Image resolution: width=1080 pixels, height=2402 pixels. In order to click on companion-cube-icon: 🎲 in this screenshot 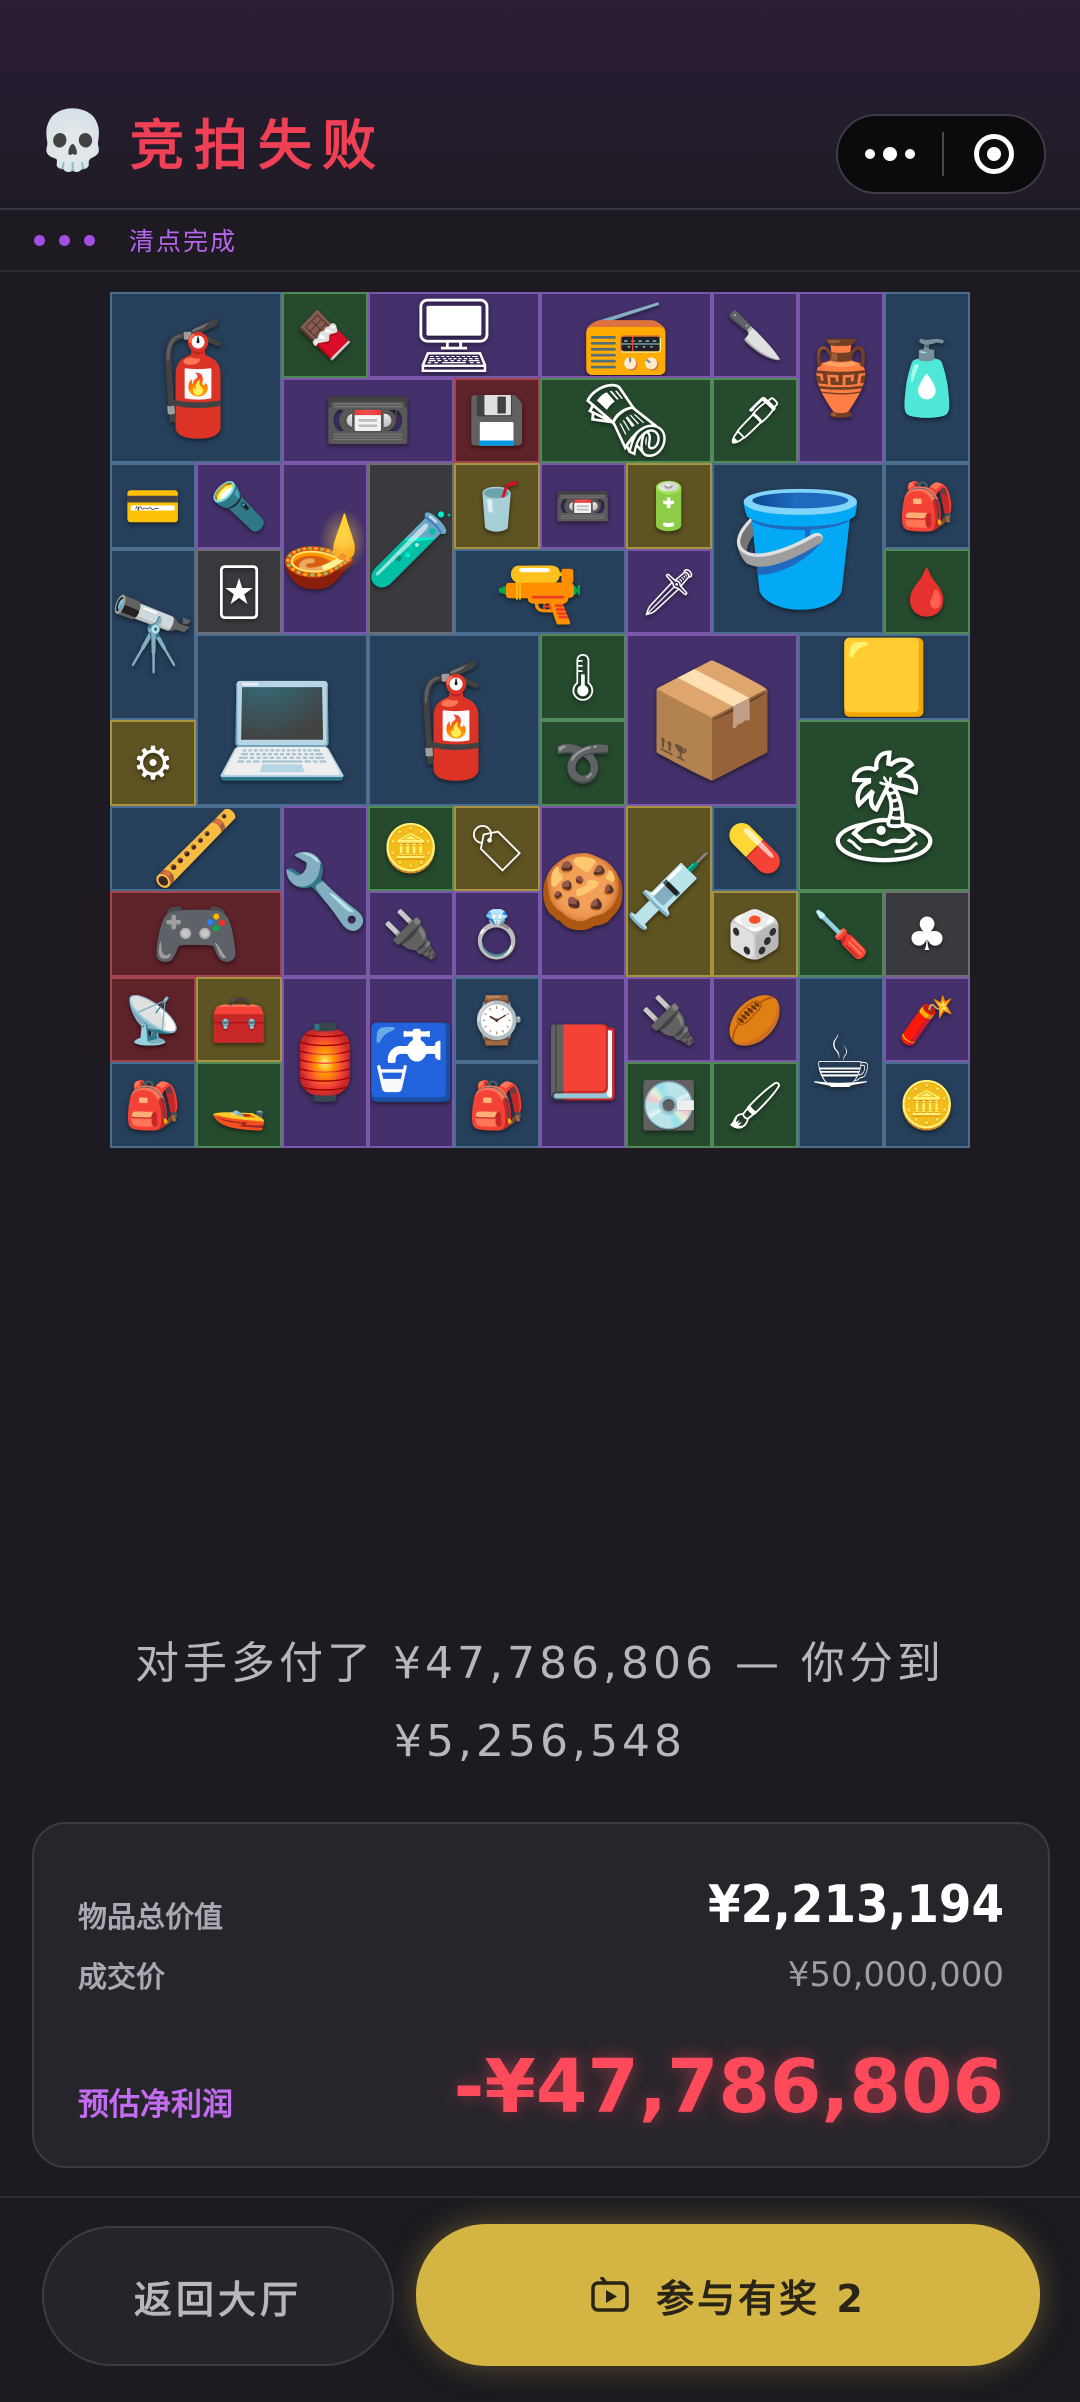, I will do `click(755, 933)`.